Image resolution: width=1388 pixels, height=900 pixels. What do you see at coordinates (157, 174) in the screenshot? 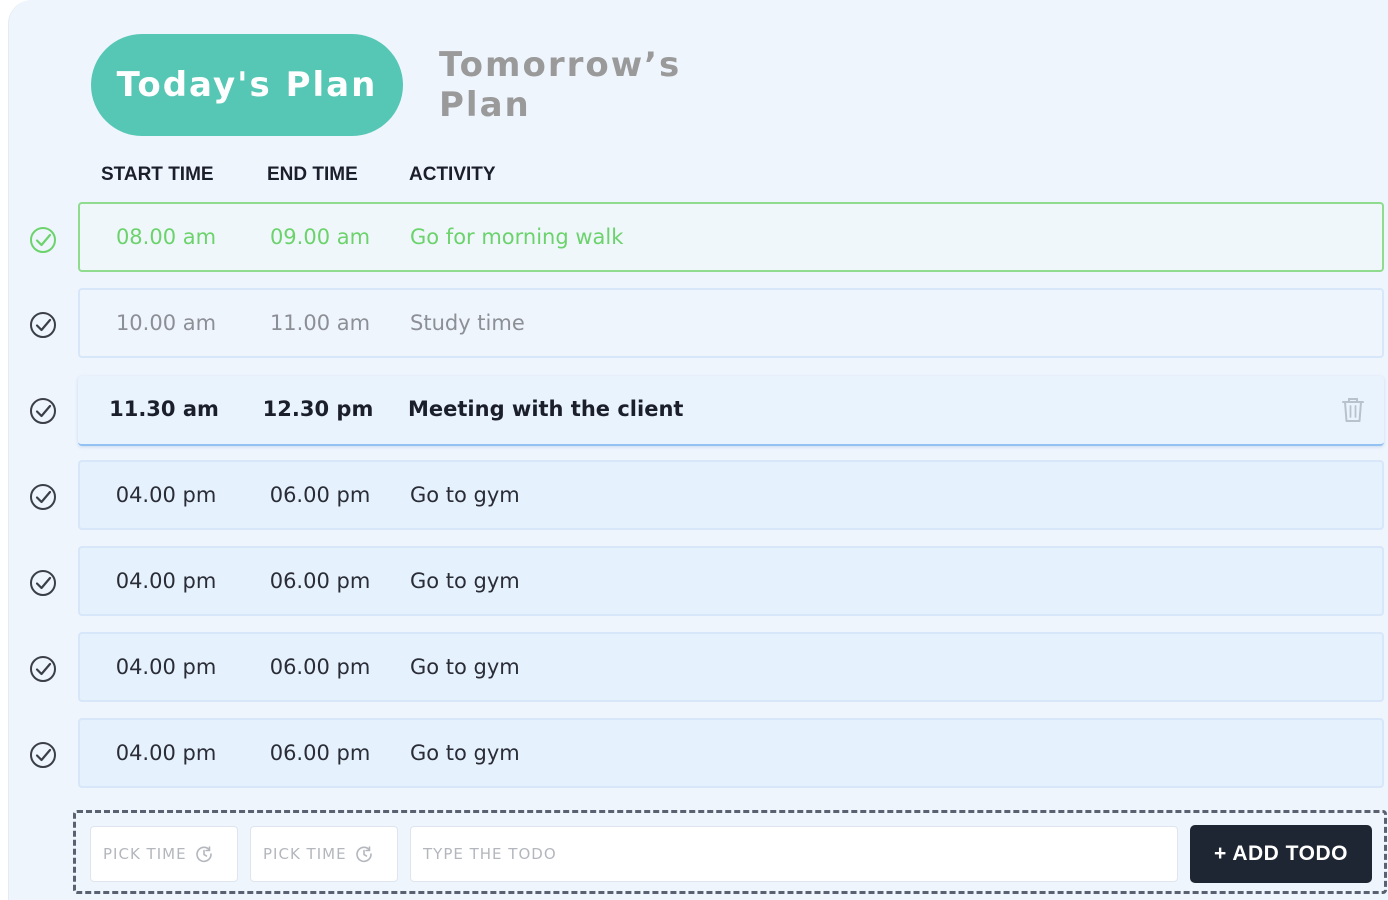
I see `column-header-start-time: START TIME` at bounding box center [157, 174].